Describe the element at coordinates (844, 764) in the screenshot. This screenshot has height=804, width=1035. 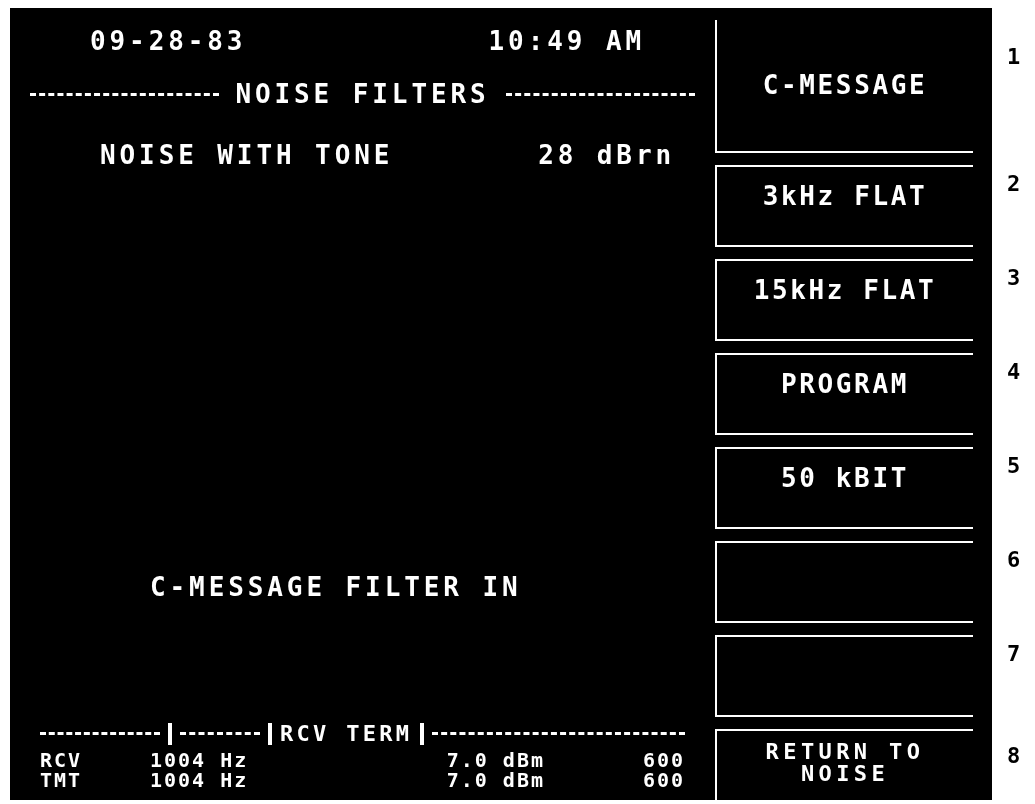
I see `softkey: RETURN TO NOISE` at that location.